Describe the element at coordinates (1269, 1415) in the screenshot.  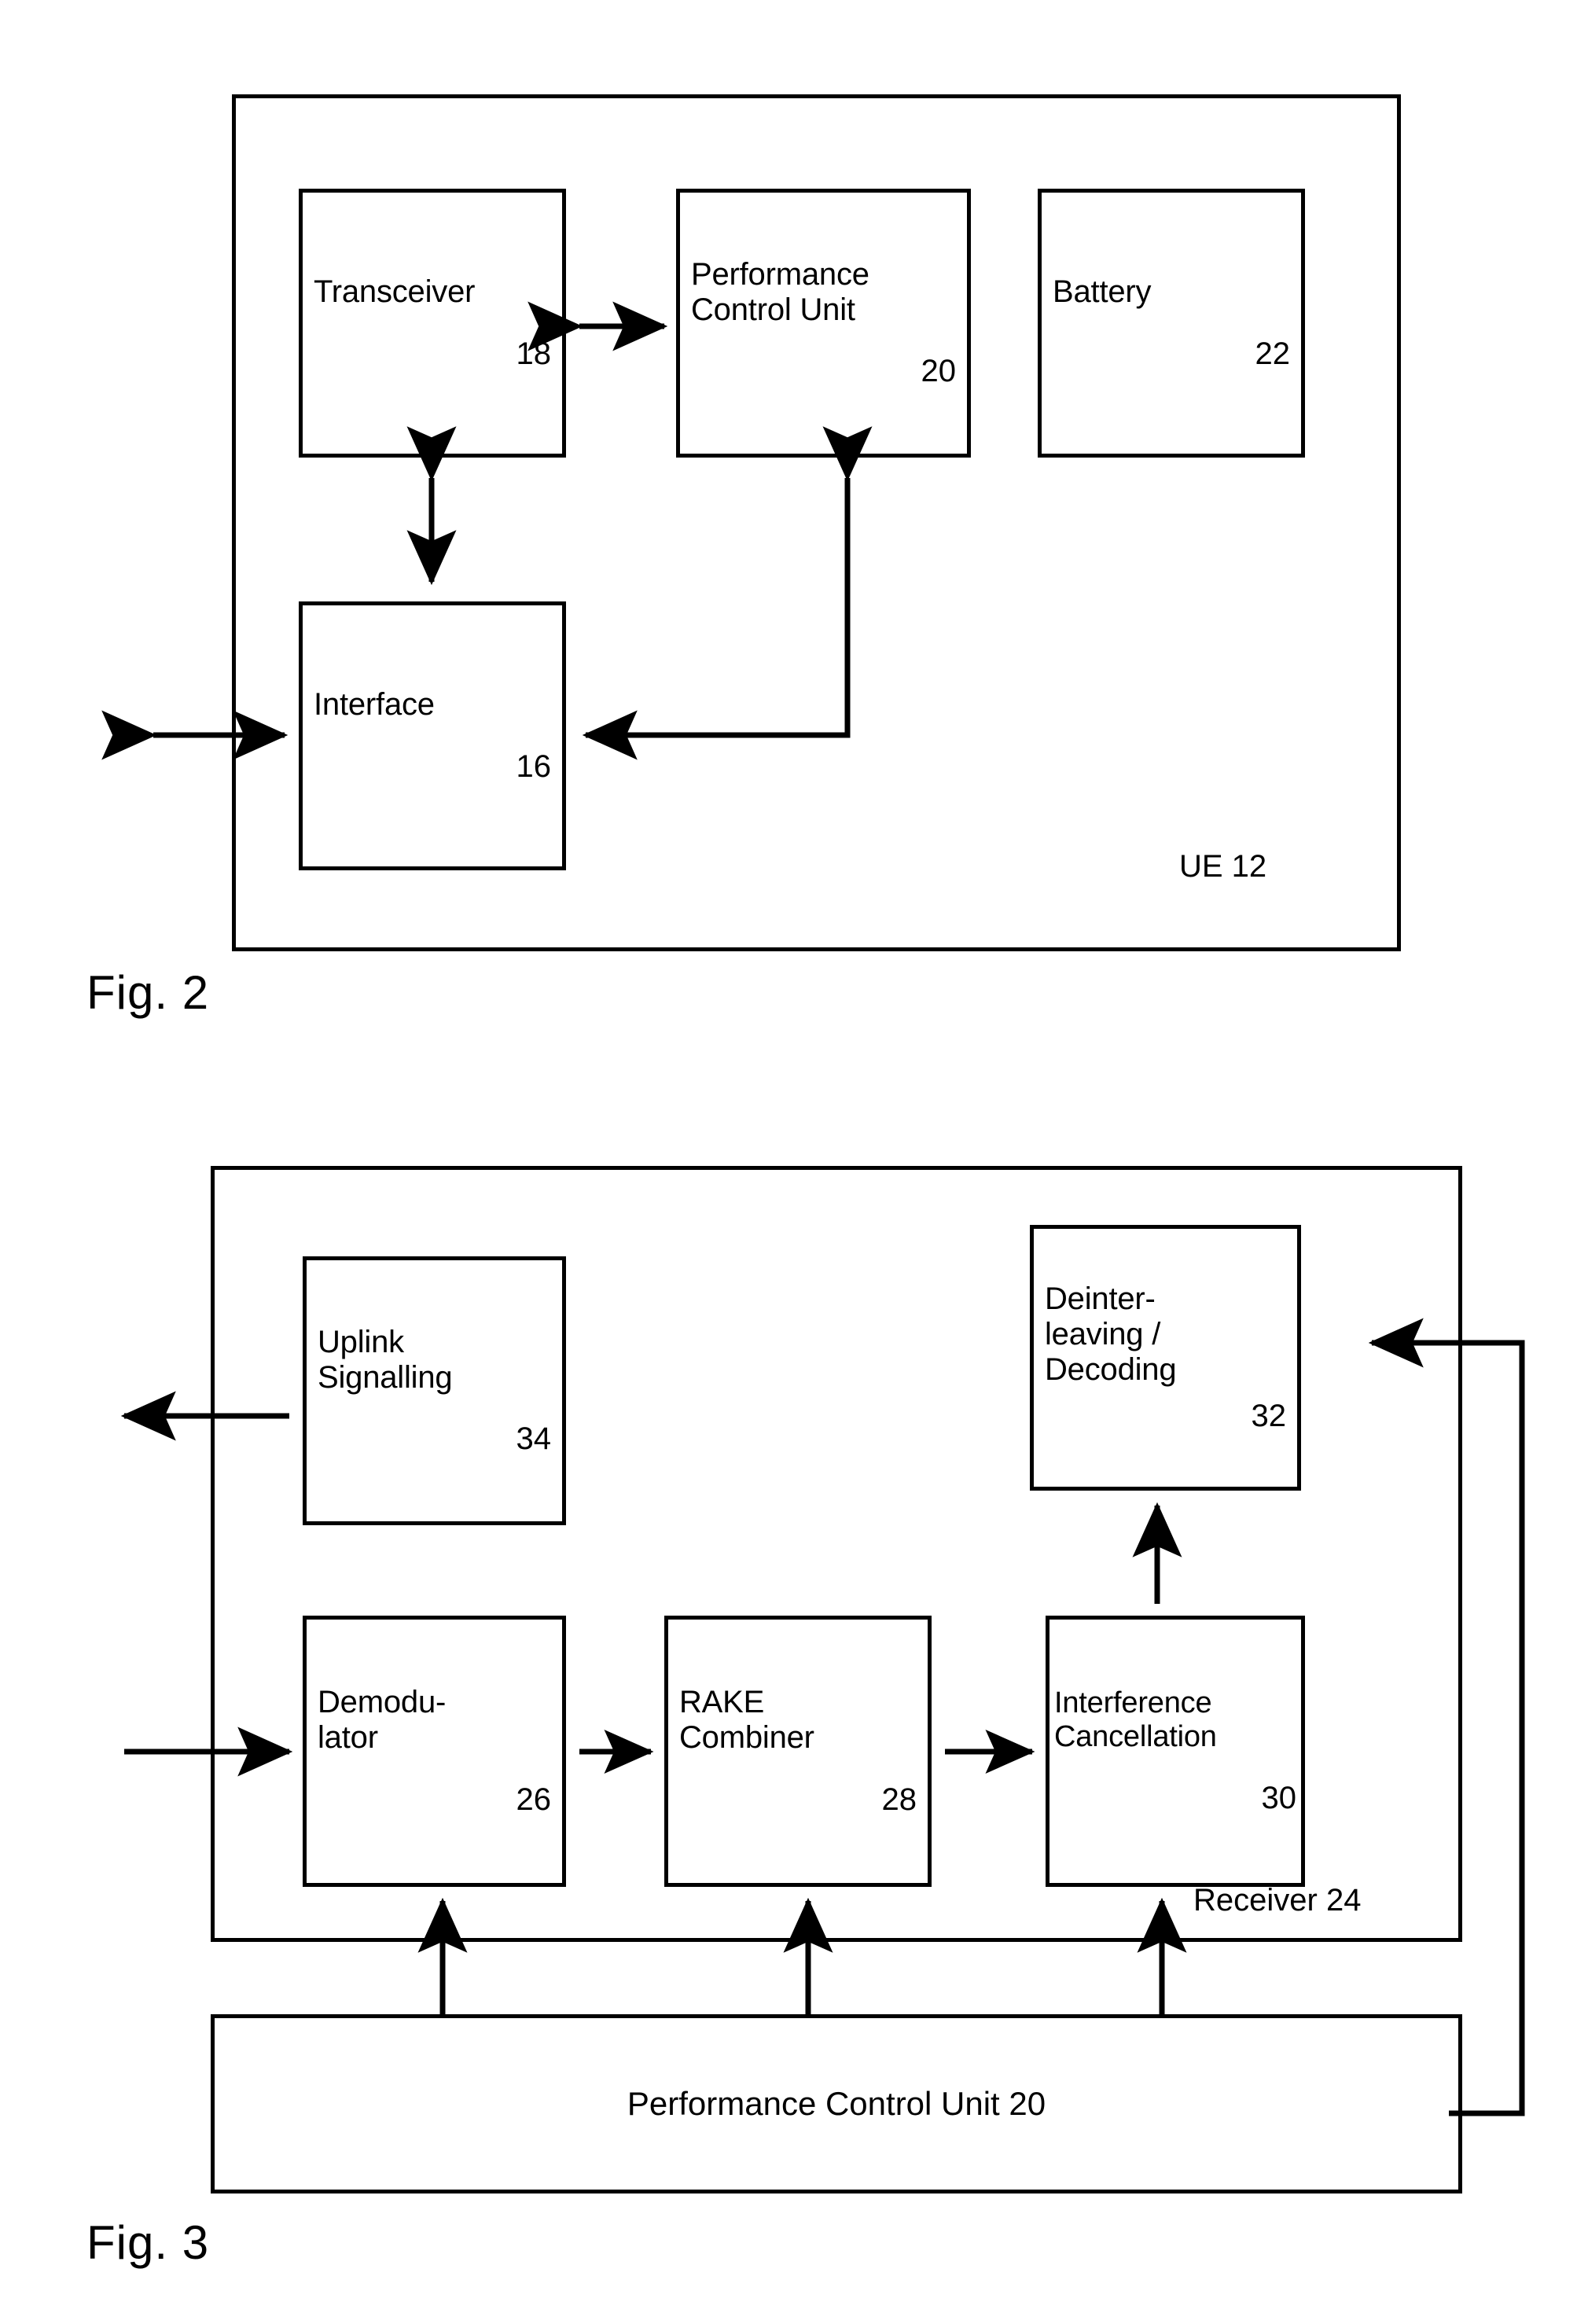
I see `block-deinterleaving-decoding-number: 32` at that location.